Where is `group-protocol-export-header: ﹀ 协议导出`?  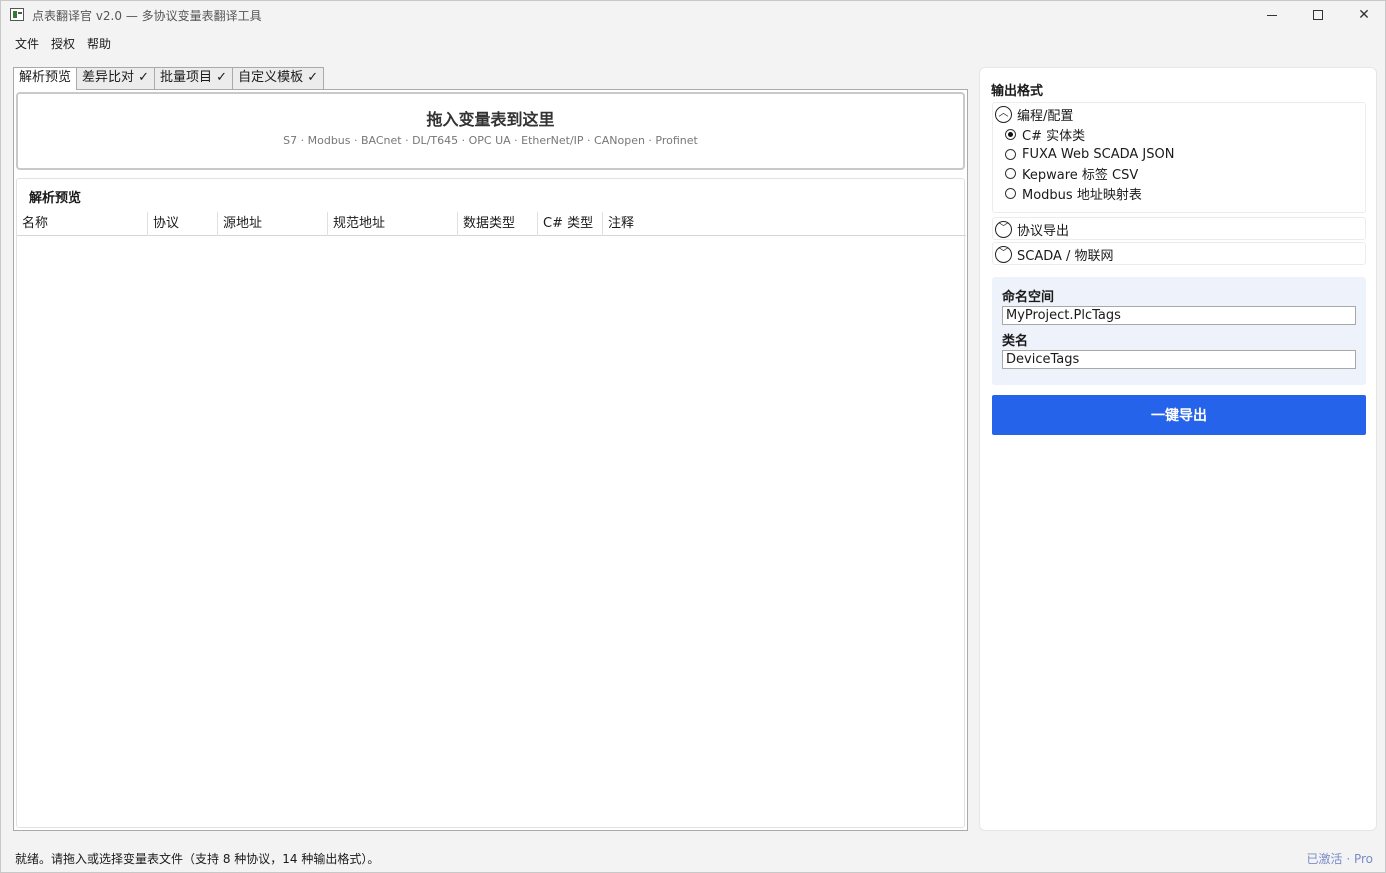
group-protocol-export-header: ﹀ 协议导出 is located at coordinates (1179, 229).